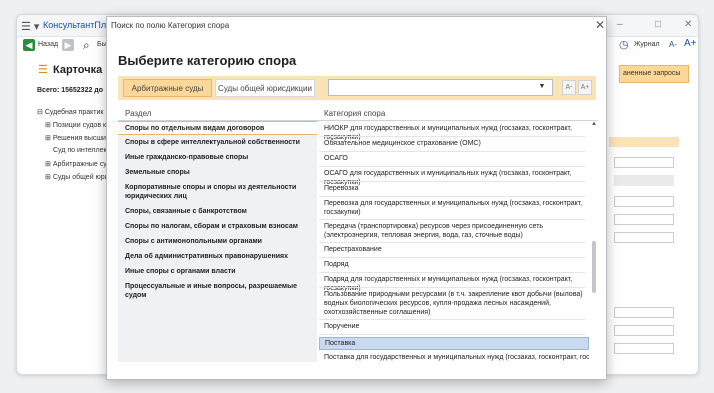 The height and width of the screenshot is (393, 714). What do you see at coordinates (217, 256) in the screenshot?
I see `section-item: Дела об административных правонарушениях` at bounding box center [217, 256].